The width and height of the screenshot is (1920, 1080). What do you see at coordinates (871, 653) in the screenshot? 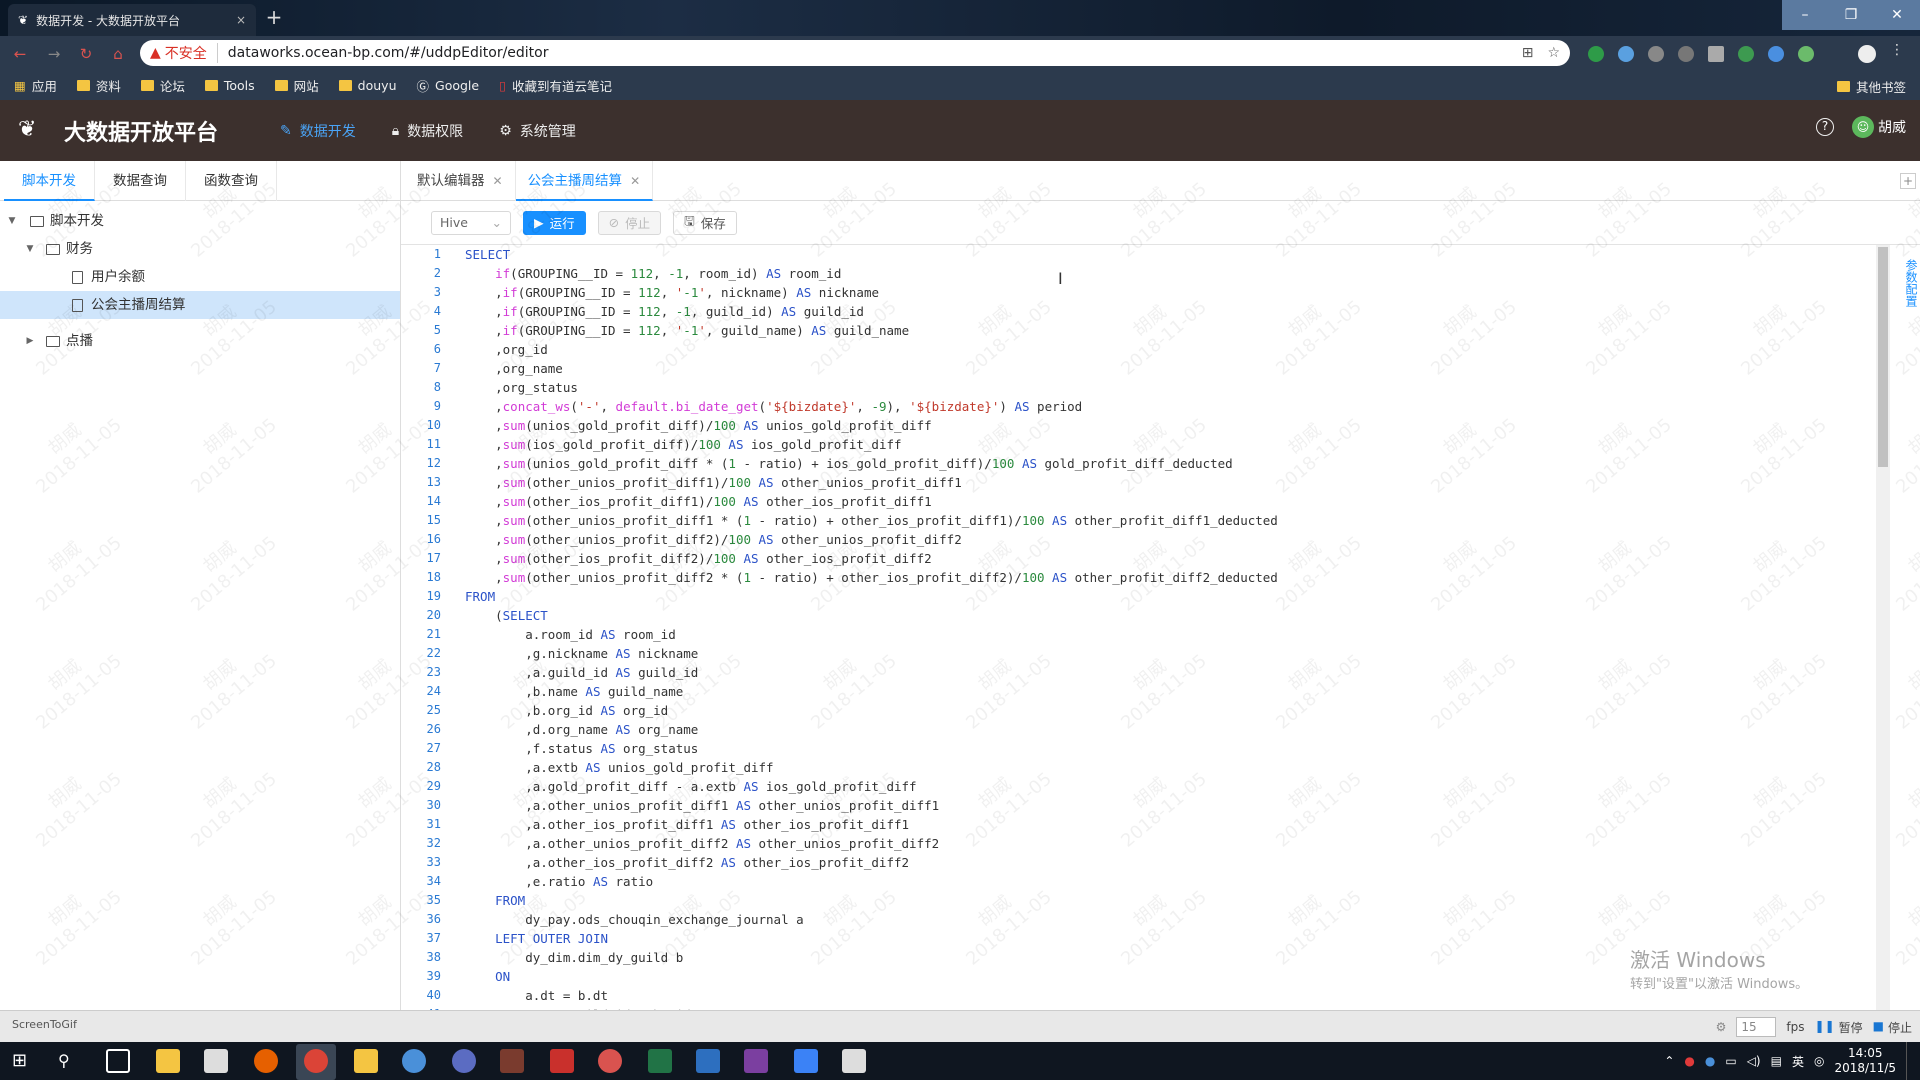
I see `code-line: ,g.nickname AS nickname` at bounding box center [871, 653].